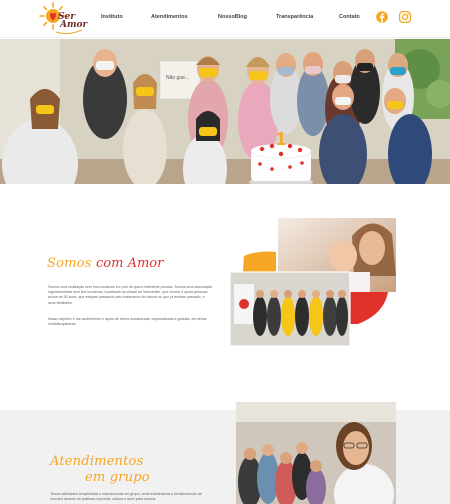 The width and height of the screenshot is (450, 504). I want to click on atendimentos-title-line2: em grupo, so click(117, 477).